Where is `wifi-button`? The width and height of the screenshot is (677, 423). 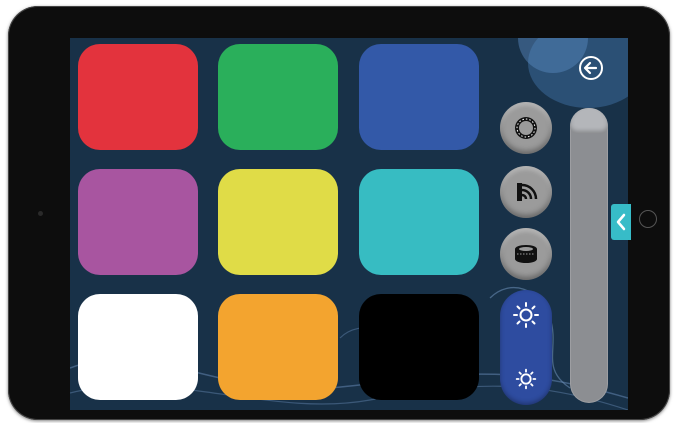
wifi-button is located at coordinates (526, 192).